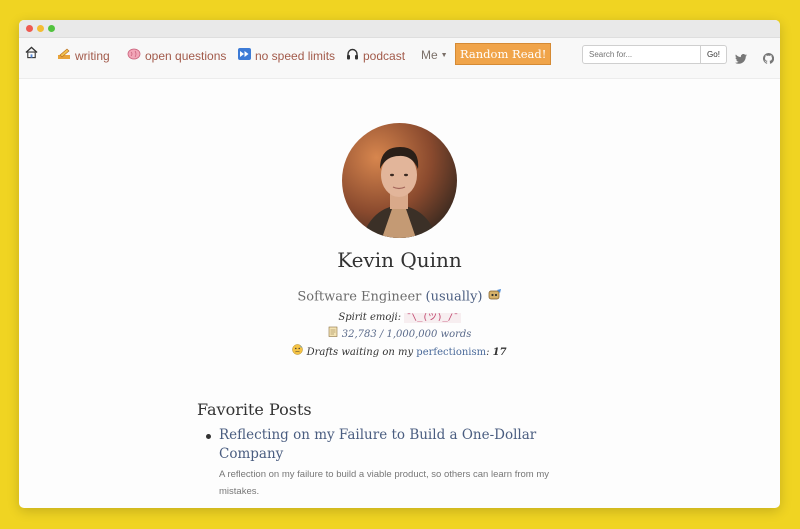  What do you see at coordinates (254, 409) in the screenshot?
I see `favorite-posts-heading: Favorite Posts` at bounding box center [254, 409].